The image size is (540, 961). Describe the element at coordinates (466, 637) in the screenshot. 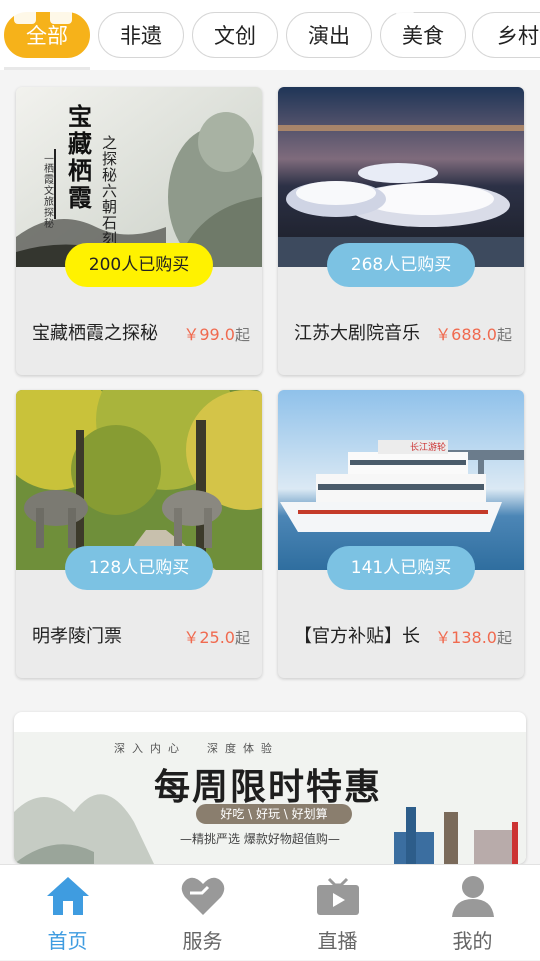

I see `price-value: ￥138.0` at that location.